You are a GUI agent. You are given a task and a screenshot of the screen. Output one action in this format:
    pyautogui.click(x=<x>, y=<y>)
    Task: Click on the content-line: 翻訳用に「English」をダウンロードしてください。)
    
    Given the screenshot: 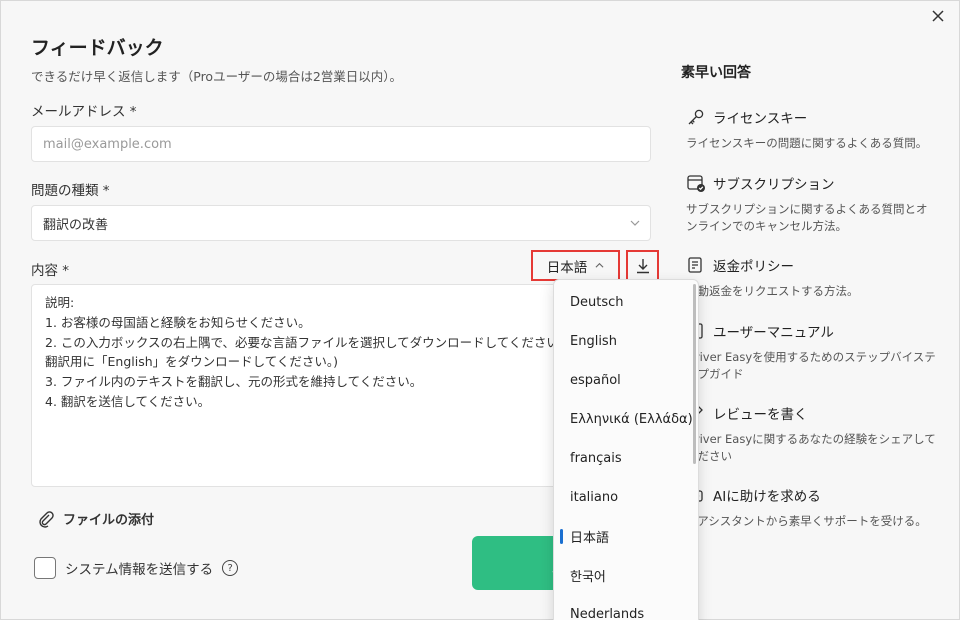 What is the action you would take?
    pyautogui.click(x=192, y=362)
    